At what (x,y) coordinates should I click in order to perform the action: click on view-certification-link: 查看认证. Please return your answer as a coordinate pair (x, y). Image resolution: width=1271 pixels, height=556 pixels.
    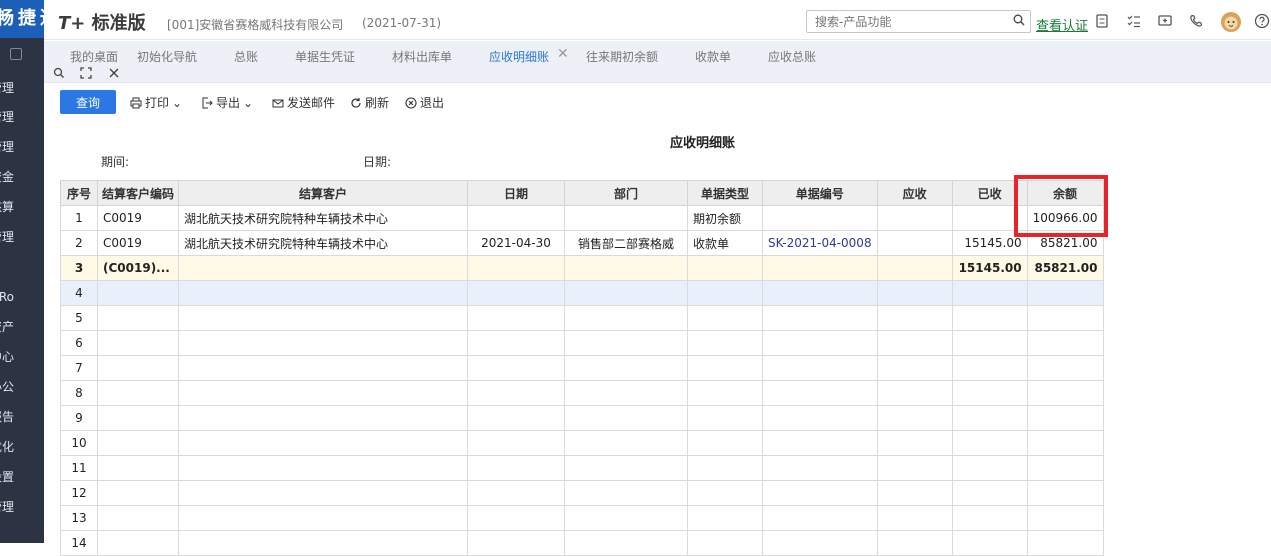
    Looking at the image, I should click on (1062, 24).